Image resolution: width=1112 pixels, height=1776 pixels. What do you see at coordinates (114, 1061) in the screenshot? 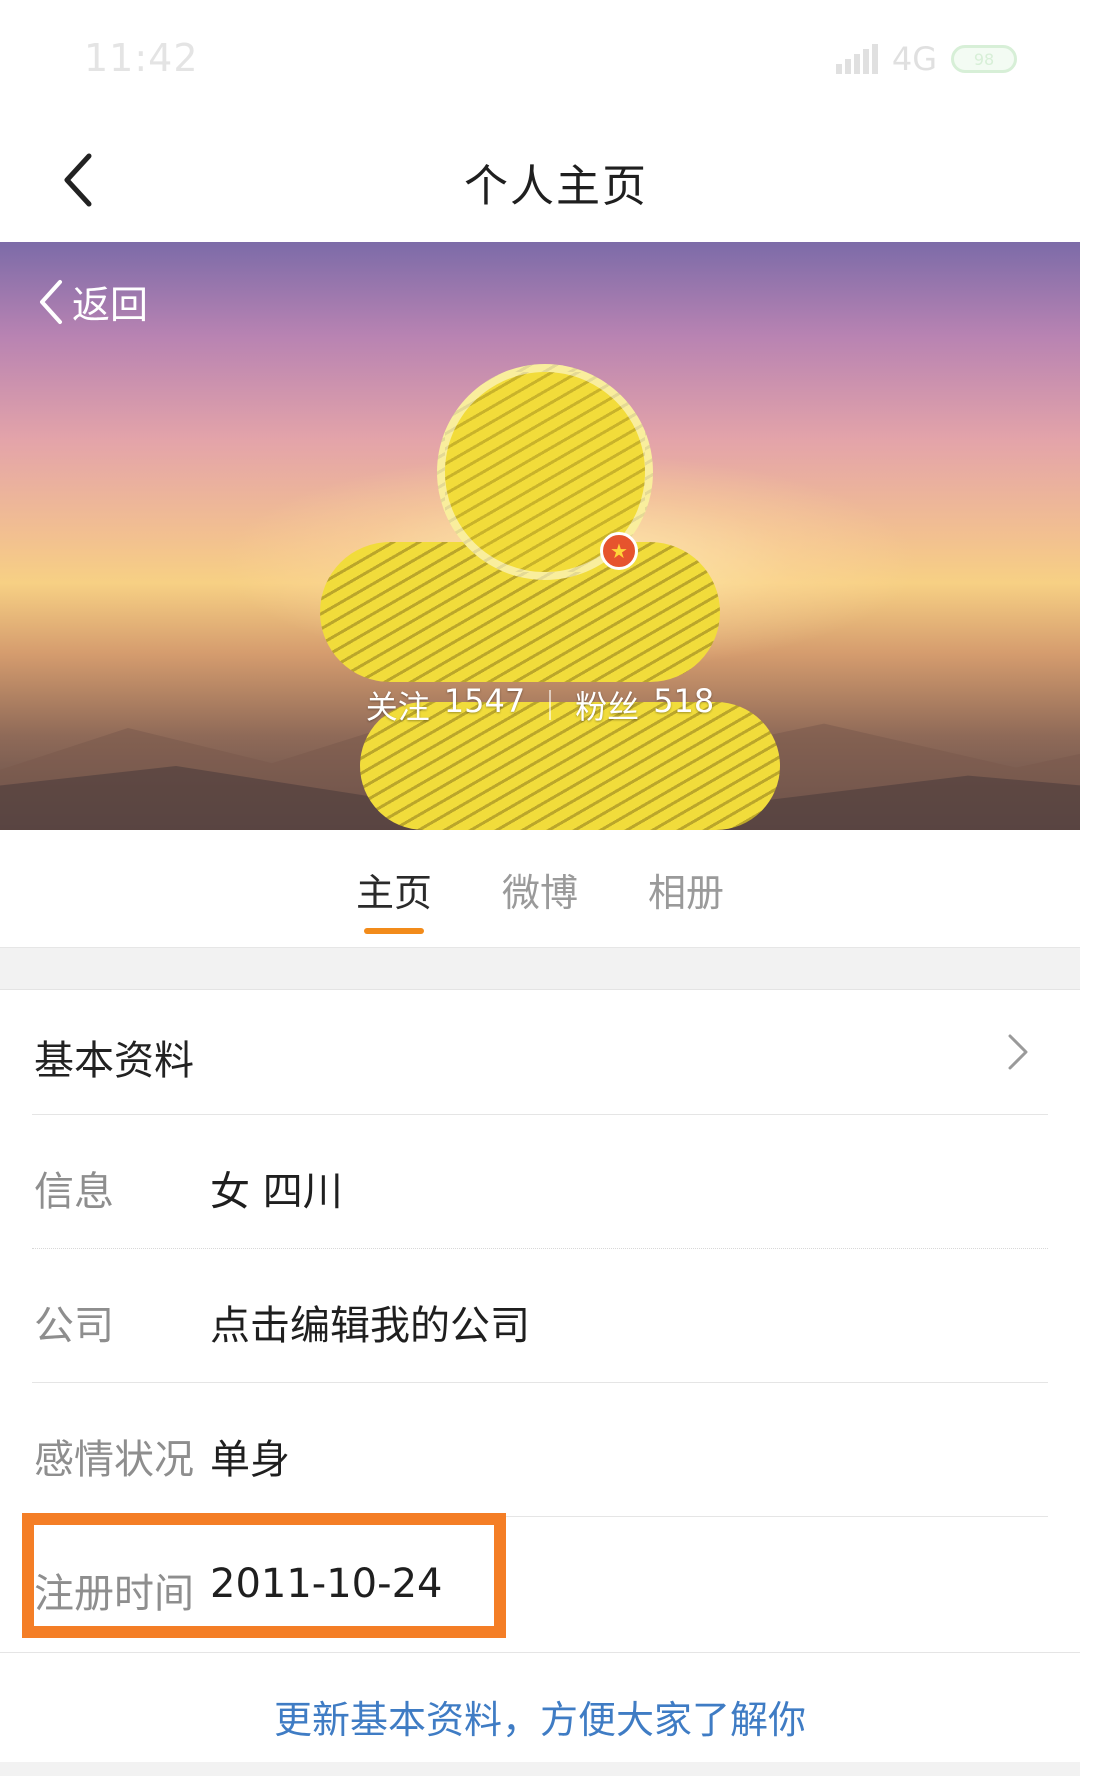
I see `section-title: 基本资料` at bounding box center [114, 1061].